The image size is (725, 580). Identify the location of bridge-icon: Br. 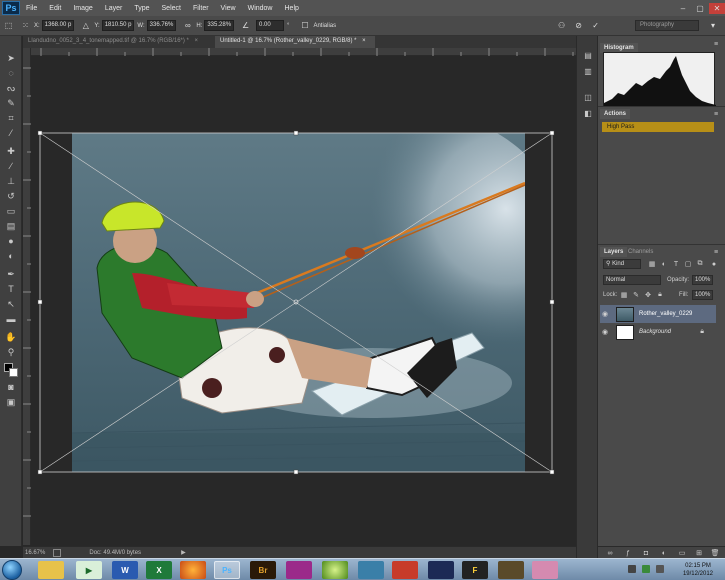
(263, 570).